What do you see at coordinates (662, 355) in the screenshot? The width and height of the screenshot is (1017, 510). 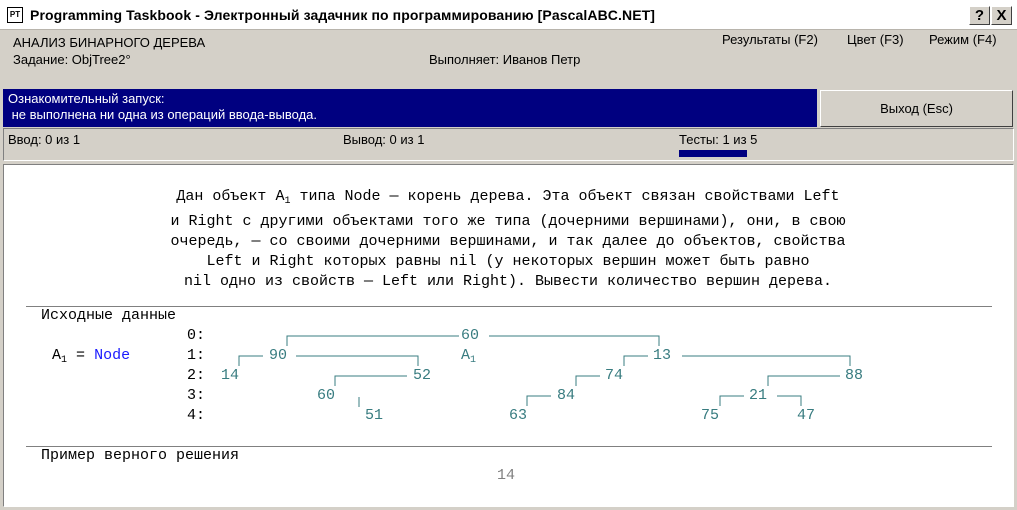 I see `tree-node: 13` at bounding box center [662, 355].